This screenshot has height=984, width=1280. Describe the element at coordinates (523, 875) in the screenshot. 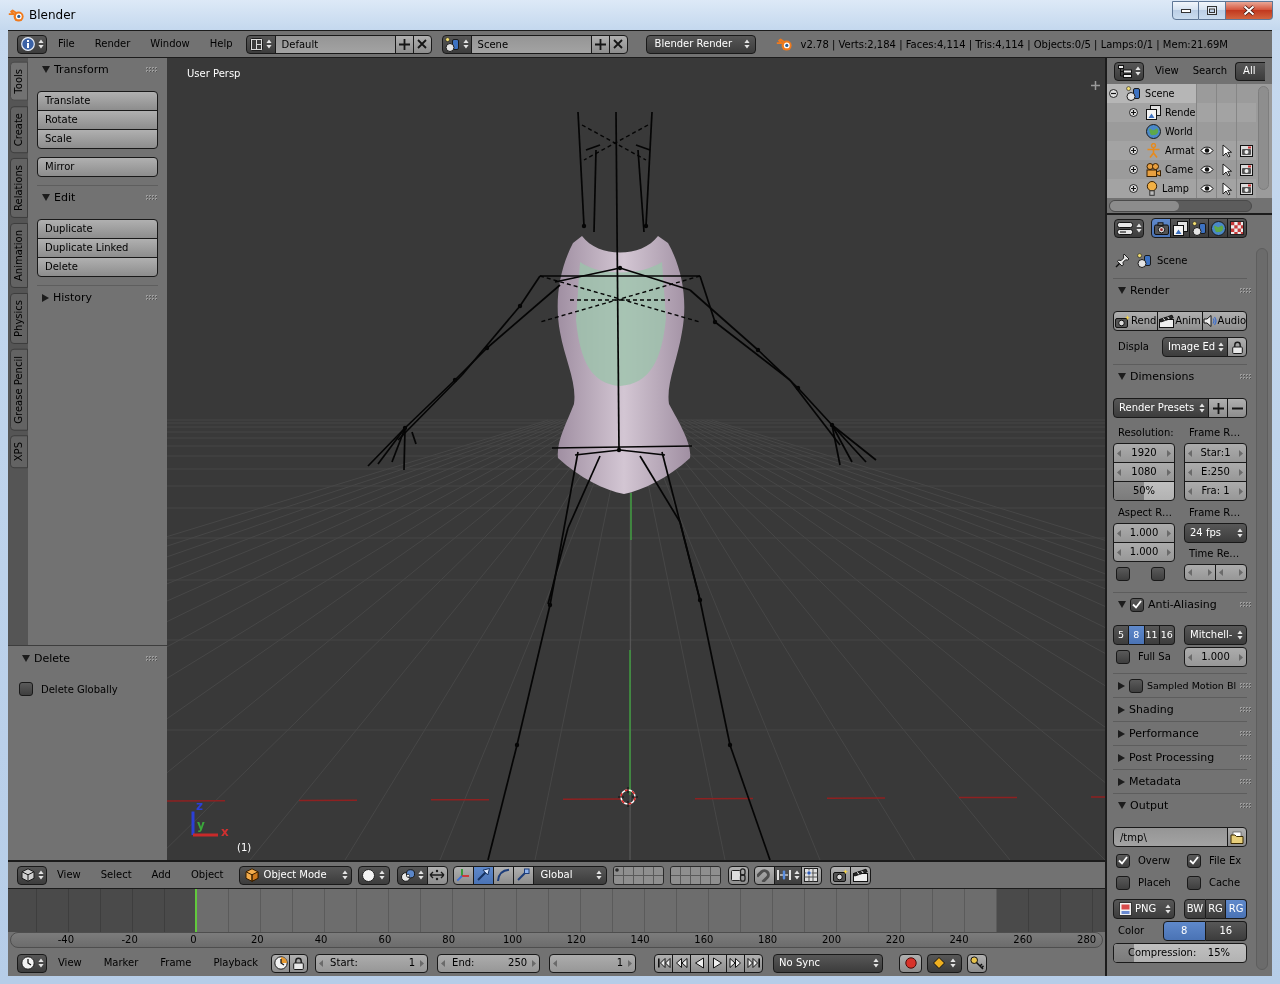

I see `scale-button` at that location.